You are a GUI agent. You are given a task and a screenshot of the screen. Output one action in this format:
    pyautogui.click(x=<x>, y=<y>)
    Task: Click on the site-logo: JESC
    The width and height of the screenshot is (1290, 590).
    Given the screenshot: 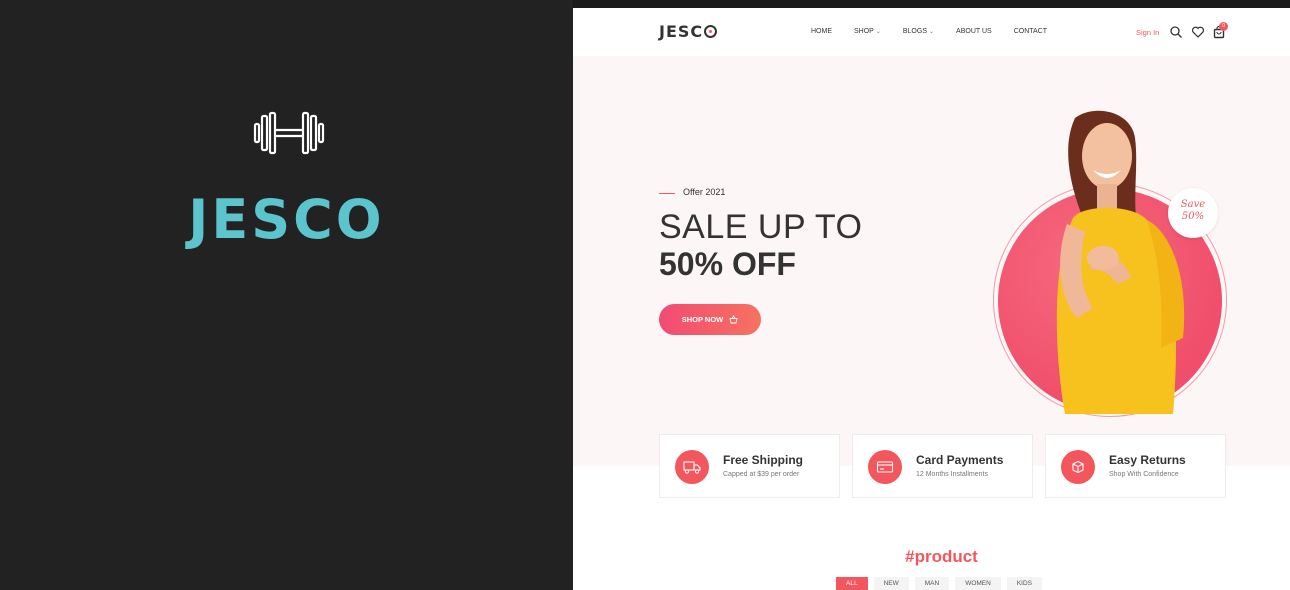 What is the action you would take?
    pyautogui.click(x=688, y=31)
    